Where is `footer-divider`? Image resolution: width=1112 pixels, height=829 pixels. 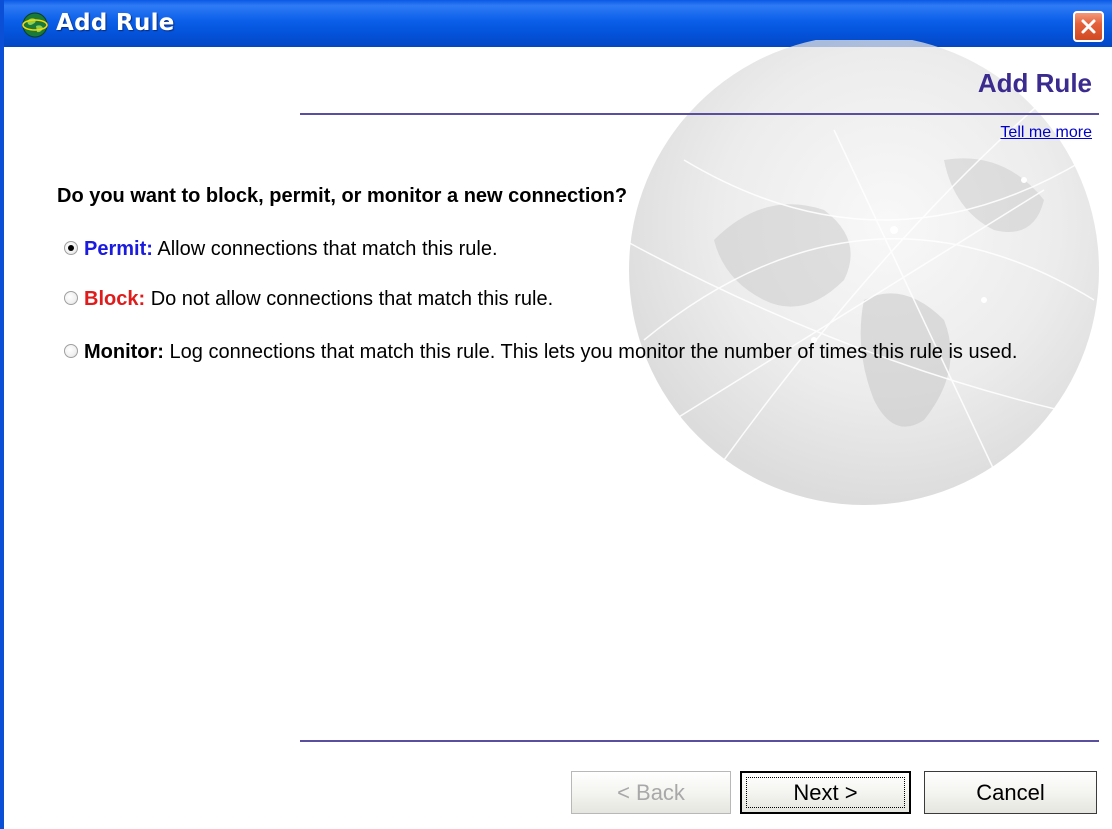
footer-divider is located at coordinates (699, 741).